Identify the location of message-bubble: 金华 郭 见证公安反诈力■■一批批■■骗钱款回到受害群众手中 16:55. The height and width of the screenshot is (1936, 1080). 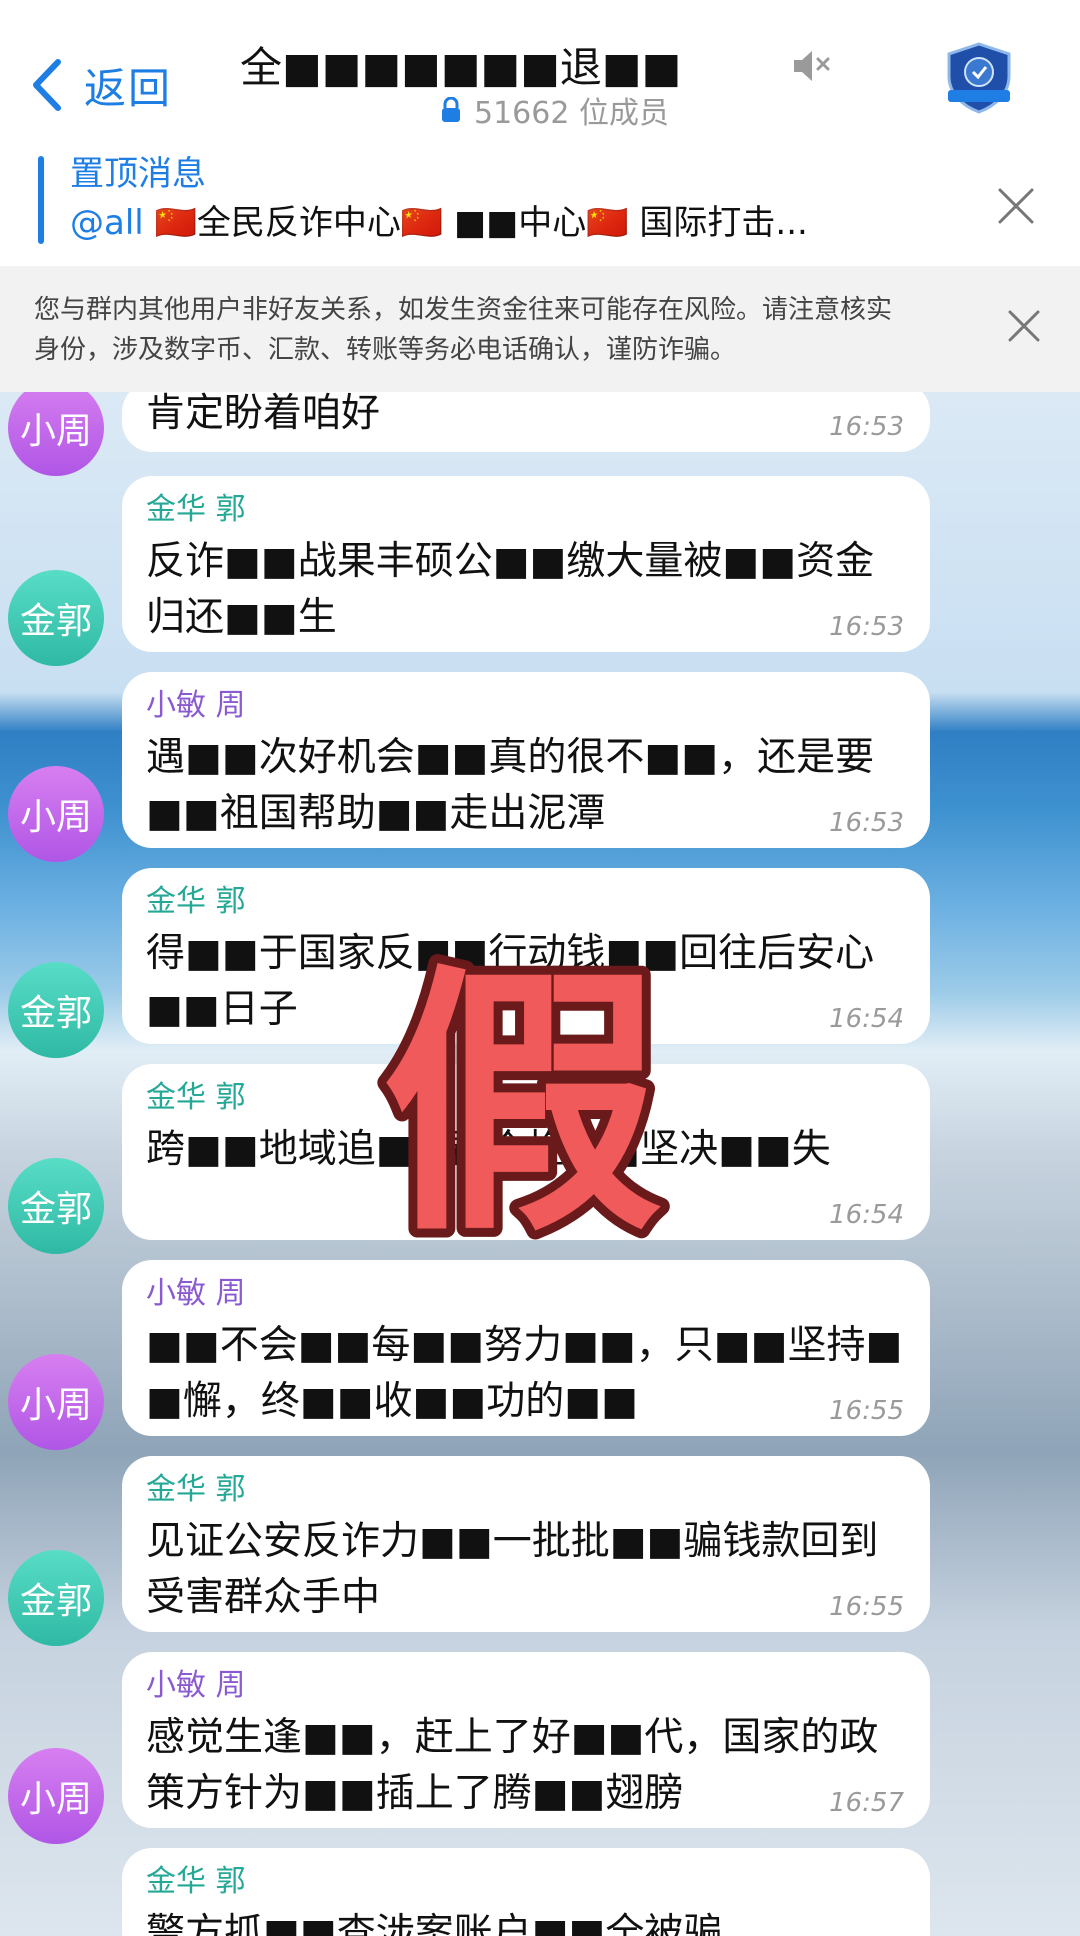
(526, 1544).